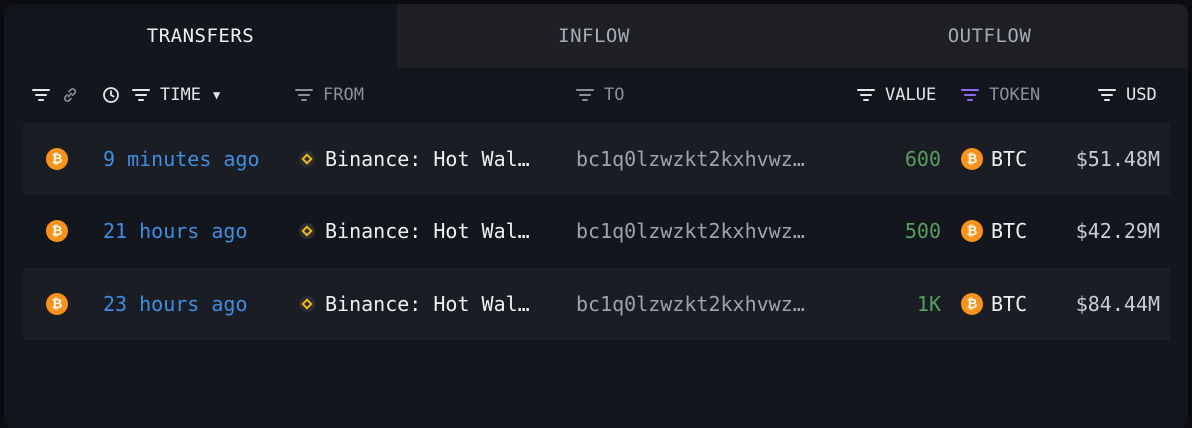  What do you see at coordinates (1141, 95) in the screenshot?
I see `usd-header-label: USD` at bounding box center [1141, 95].